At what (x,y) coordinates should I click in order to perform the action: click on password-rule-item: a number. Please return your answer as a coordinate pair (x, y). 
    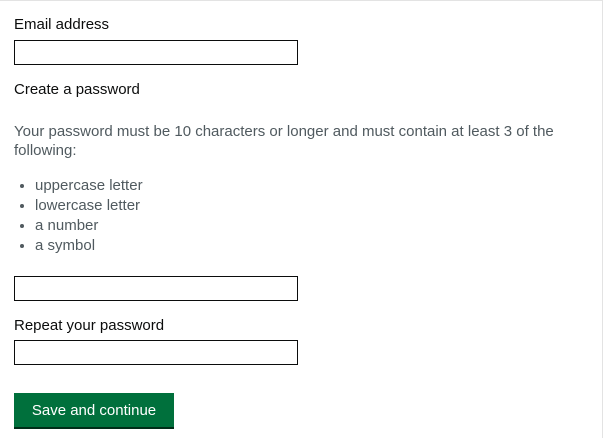
    Looking at the image, I should click on (78, 226).